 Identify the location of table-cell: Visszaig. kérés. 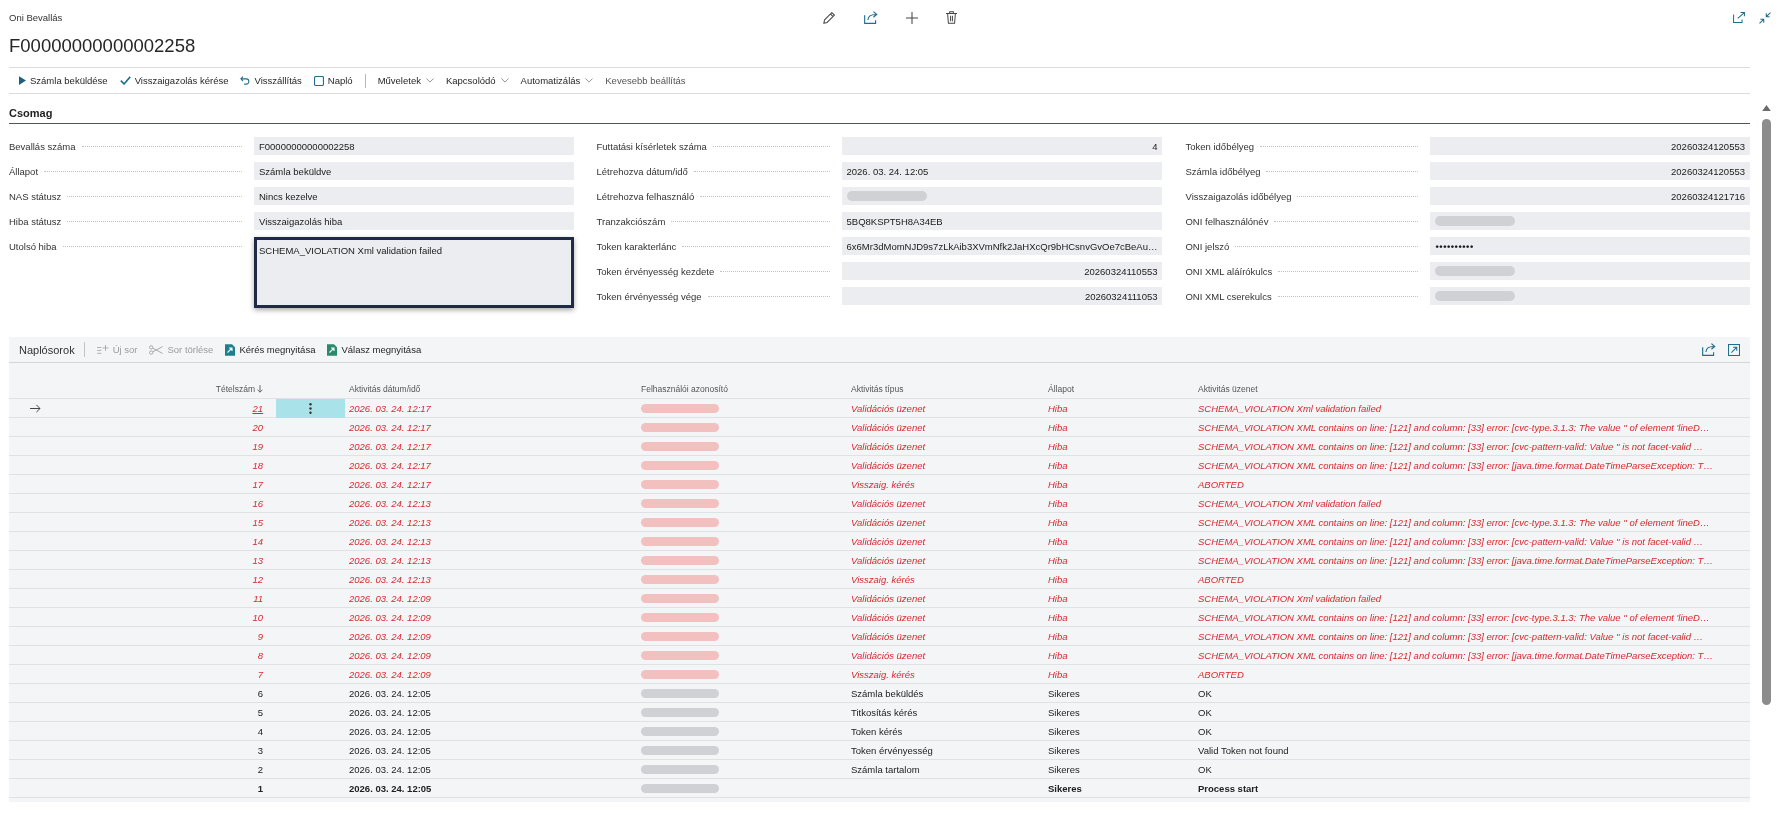
(883, 674).